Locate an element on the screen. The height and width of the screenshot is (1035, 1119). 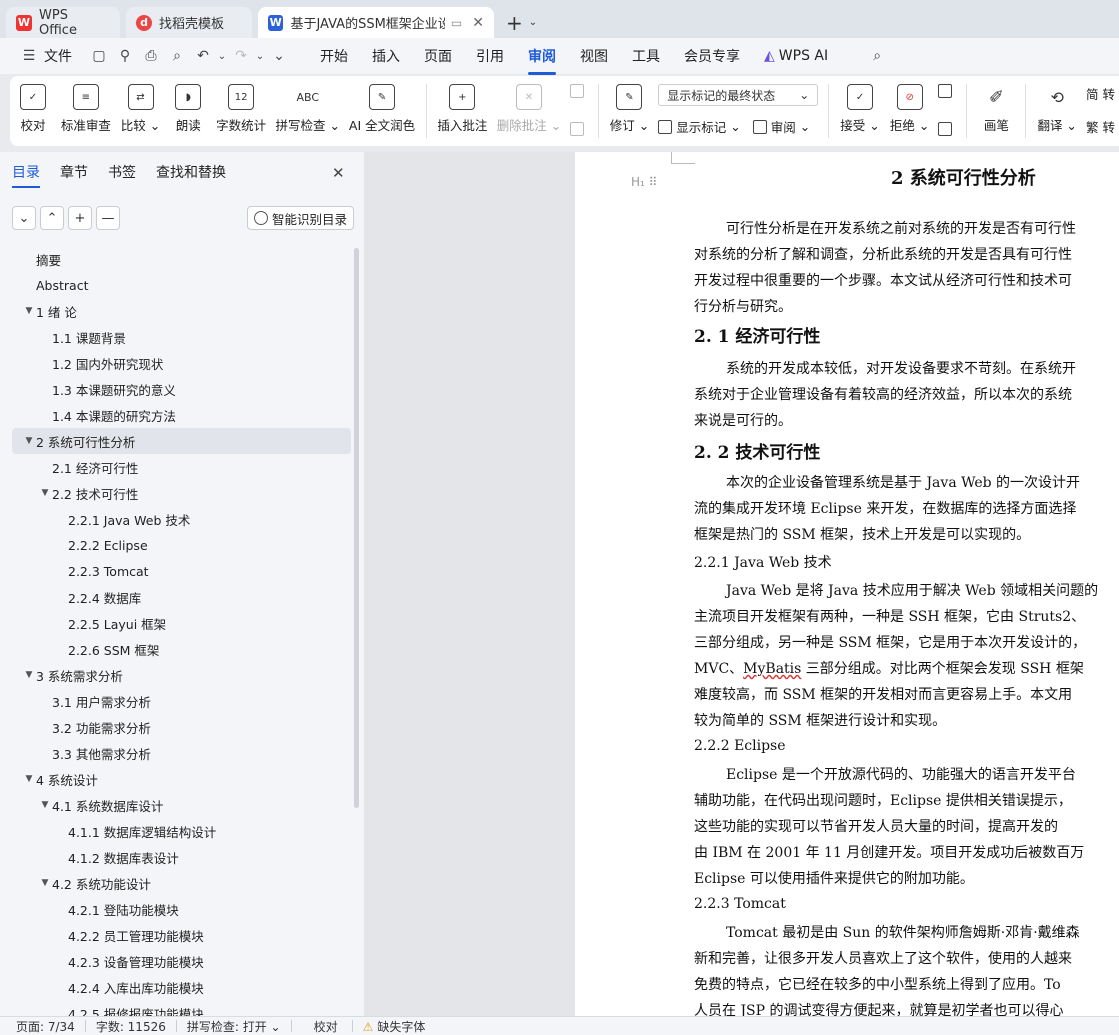
insert-comment-button: + 插入批注 is located at coordinates (463, 109).